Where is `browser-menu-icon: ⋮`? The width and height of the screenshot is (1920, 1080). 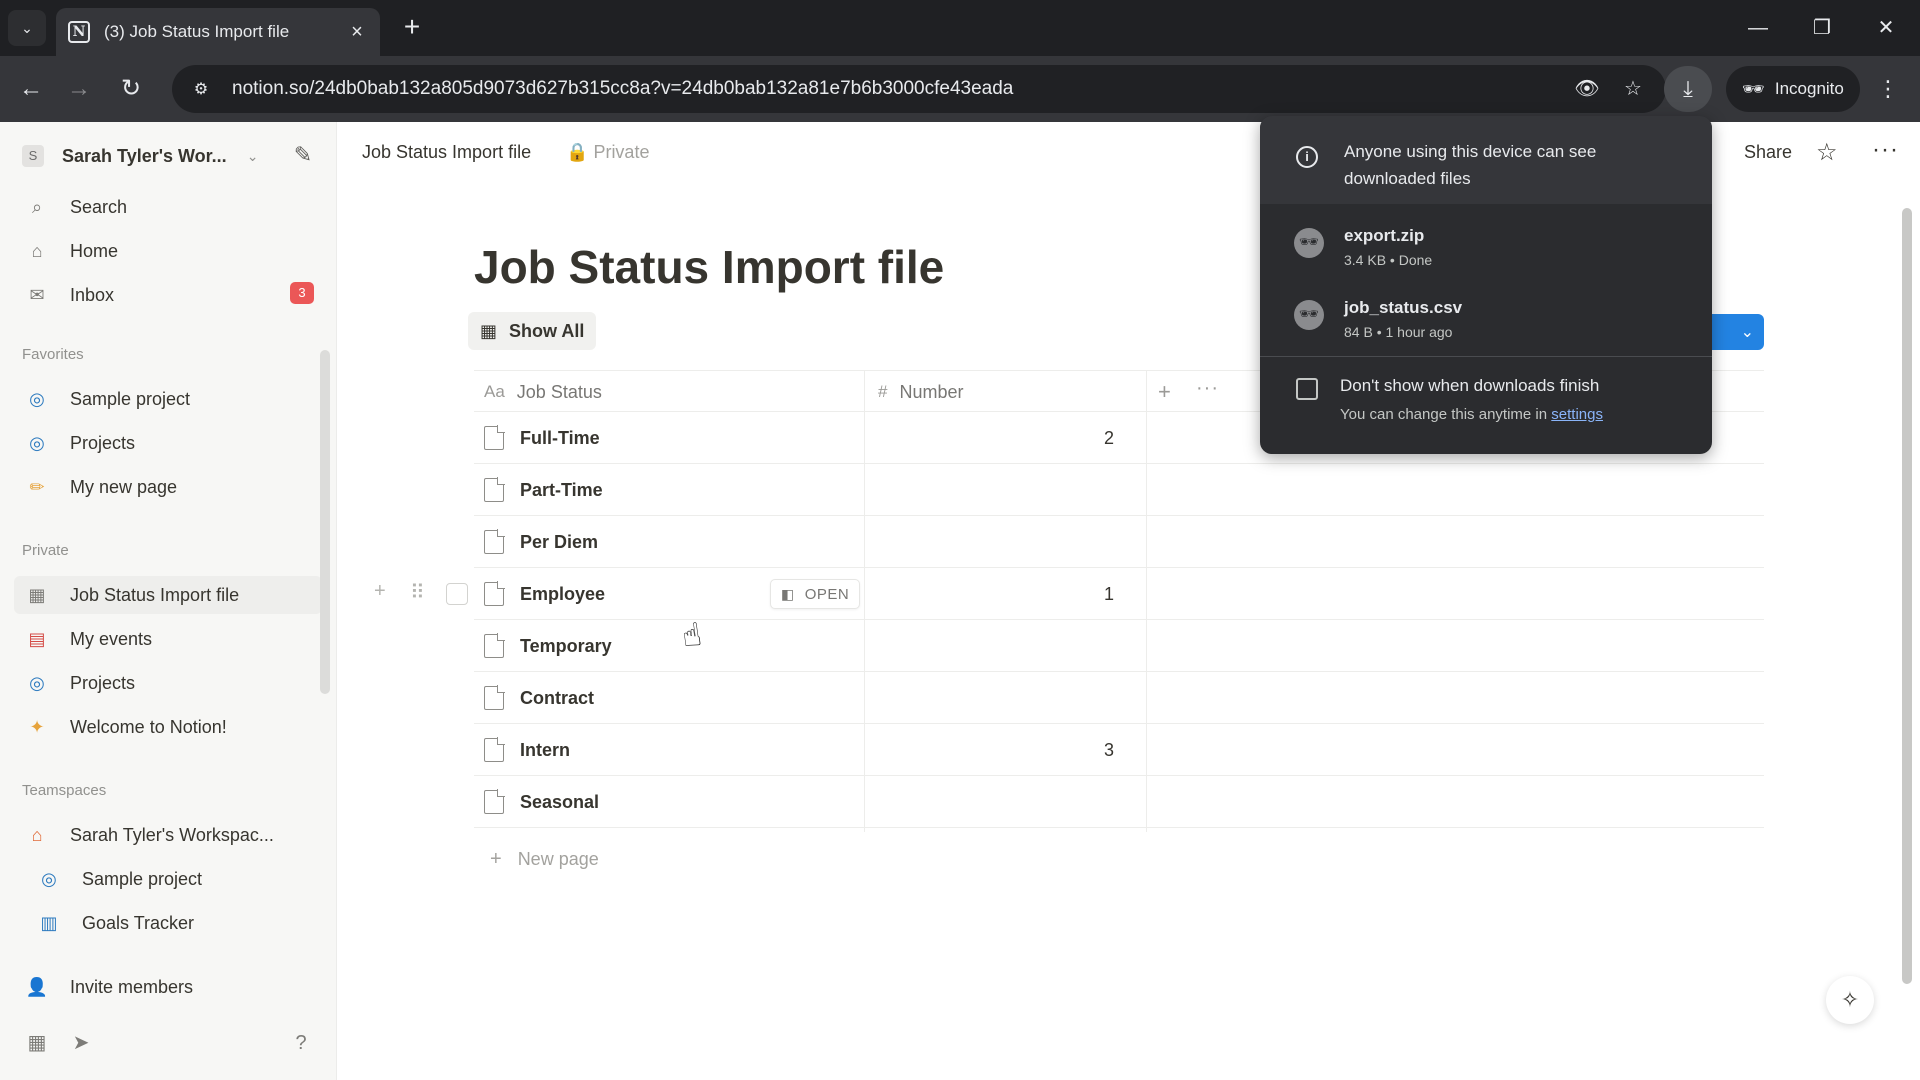 browser-menu-icon: ⋮ is located at coordinates (1888, 89).